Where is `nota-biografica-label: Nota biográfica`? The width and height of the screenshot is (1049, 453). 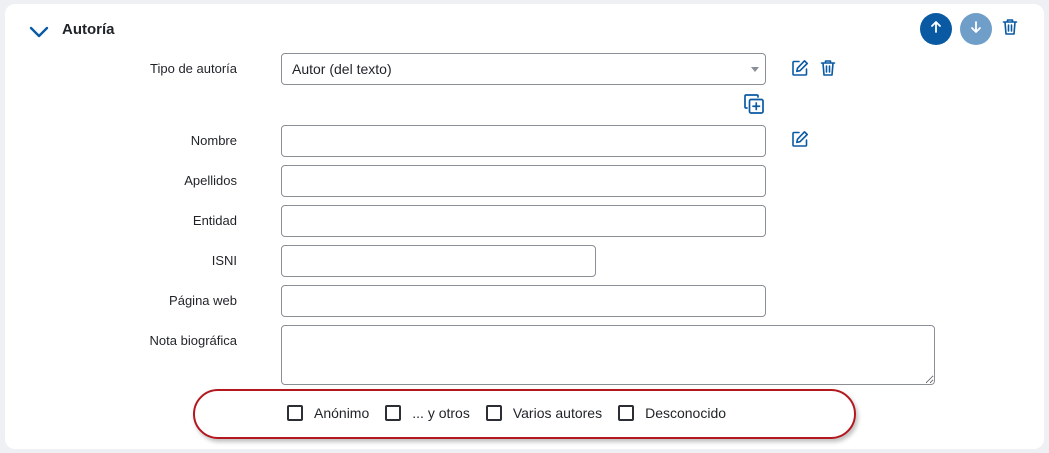
nota-biografica-label: Nota biográfica is located at coordinates (193, 340).